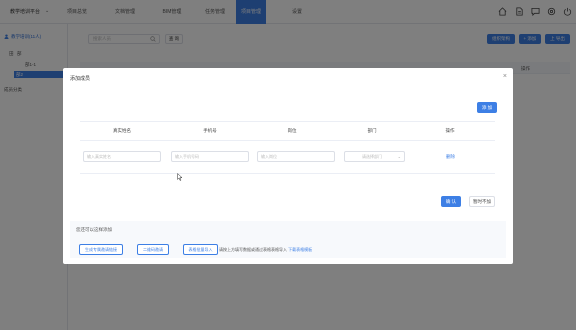 This screenshot has width=576, height=330. What do you see at coordinates (200, 249) in the screenshot?
I see `excel-import-button: 表格批量导入` at bounding box center [200, 249].